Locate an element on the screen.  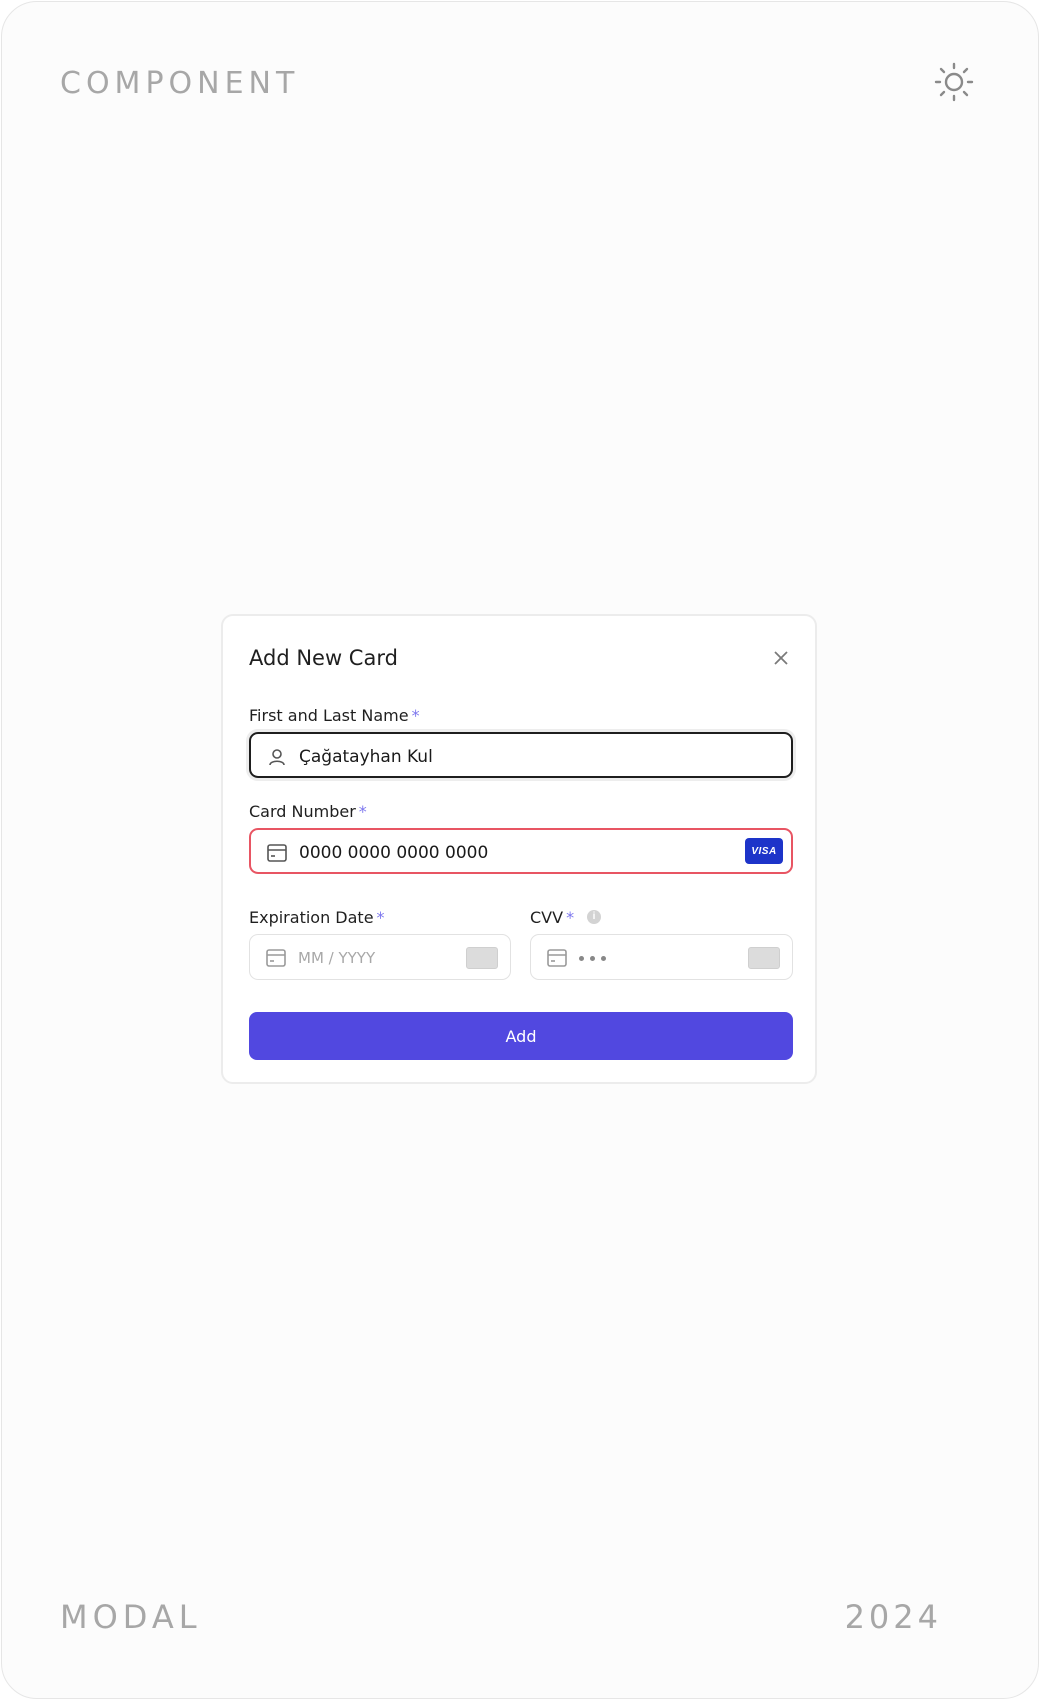
expiration-placeholder: MM / YYYY is located at coordinates (337, 958).